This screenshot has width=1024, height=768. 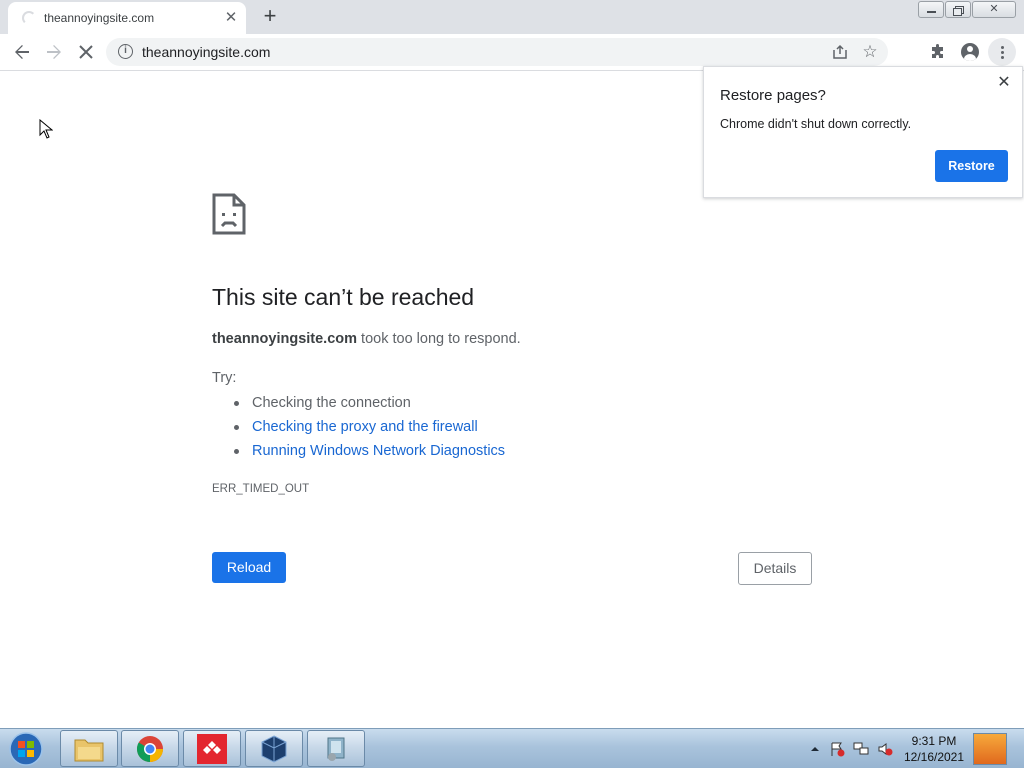 I want to click on address-bar: i theannoyingsite.com ☆, so click(x=497, y=52).